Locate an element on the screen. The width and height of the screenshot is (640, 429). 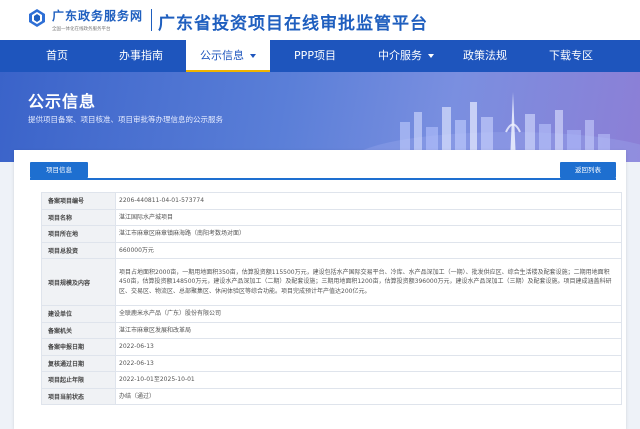
brand-name: 广东政务服务网 is located at coordinates (98, 16).